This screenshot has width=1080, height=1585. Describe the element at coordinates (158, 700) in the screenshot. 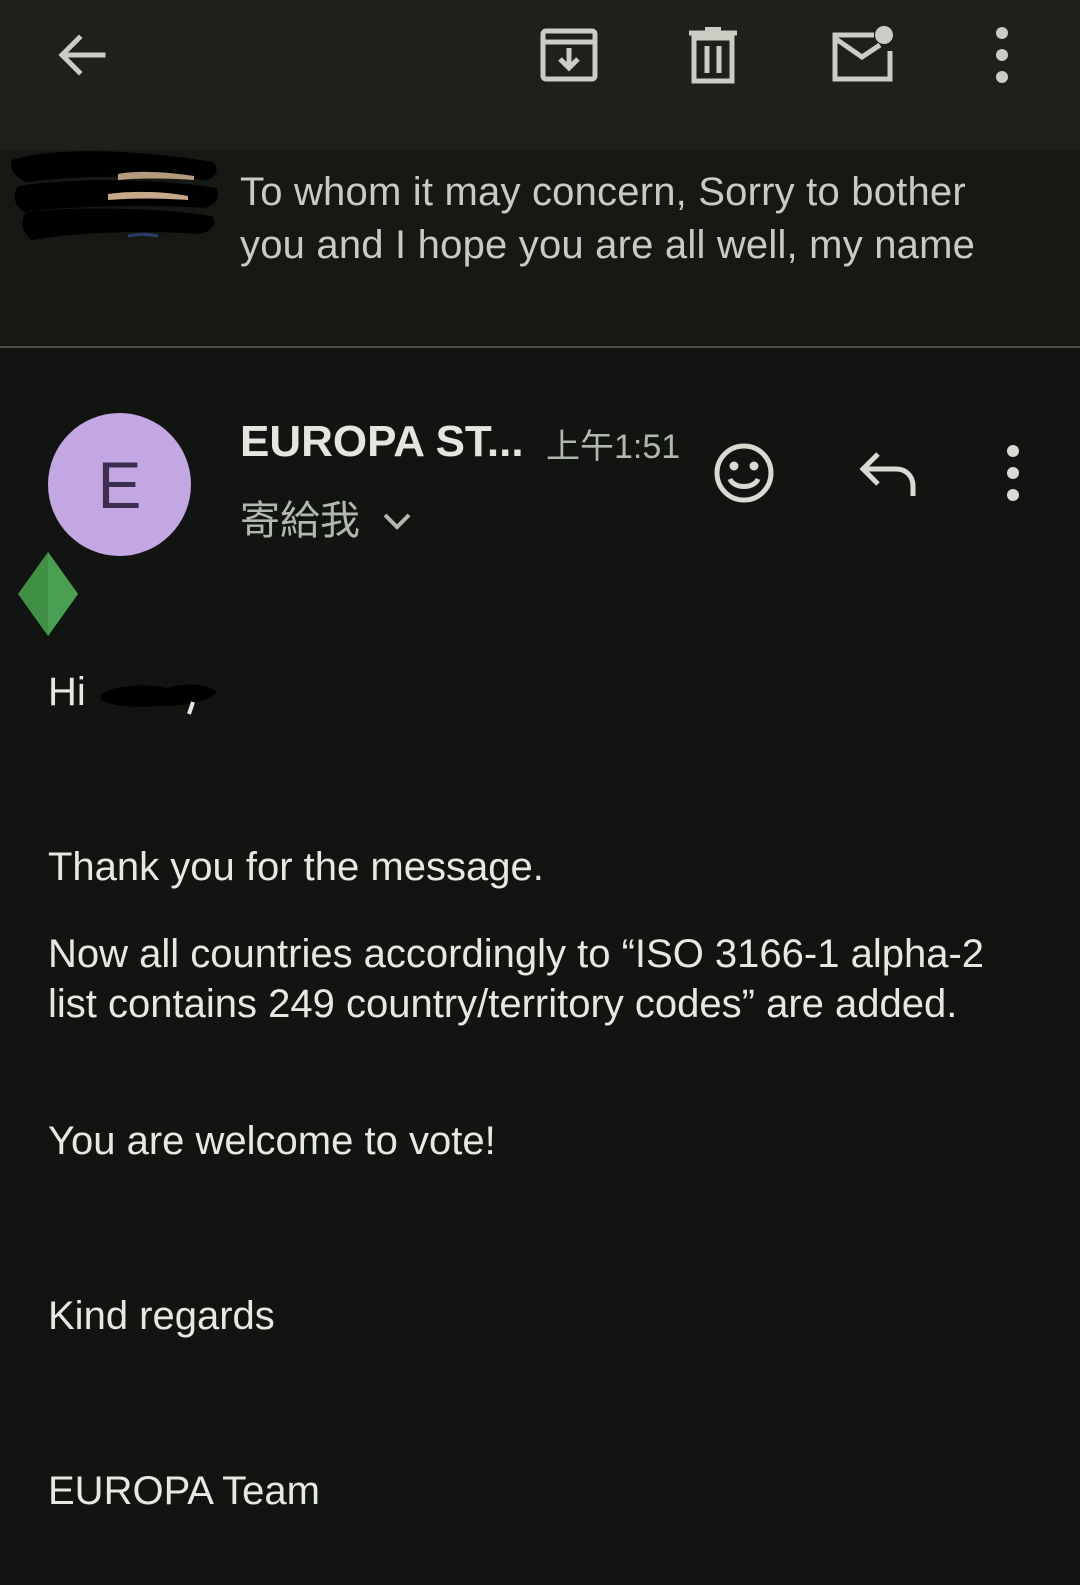

I see `redacted-recipient-name` at that location.